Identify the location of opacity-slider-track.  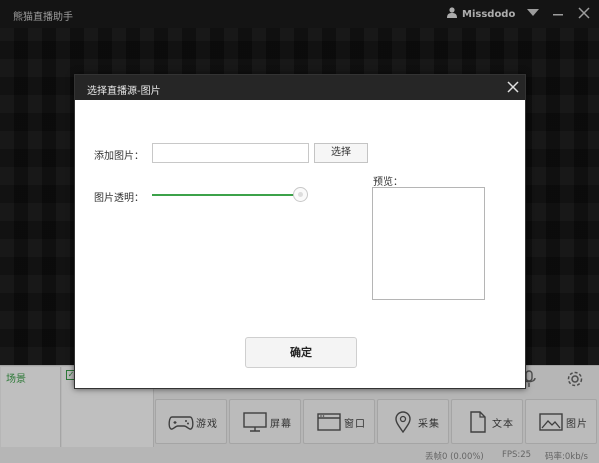
(225, 195).